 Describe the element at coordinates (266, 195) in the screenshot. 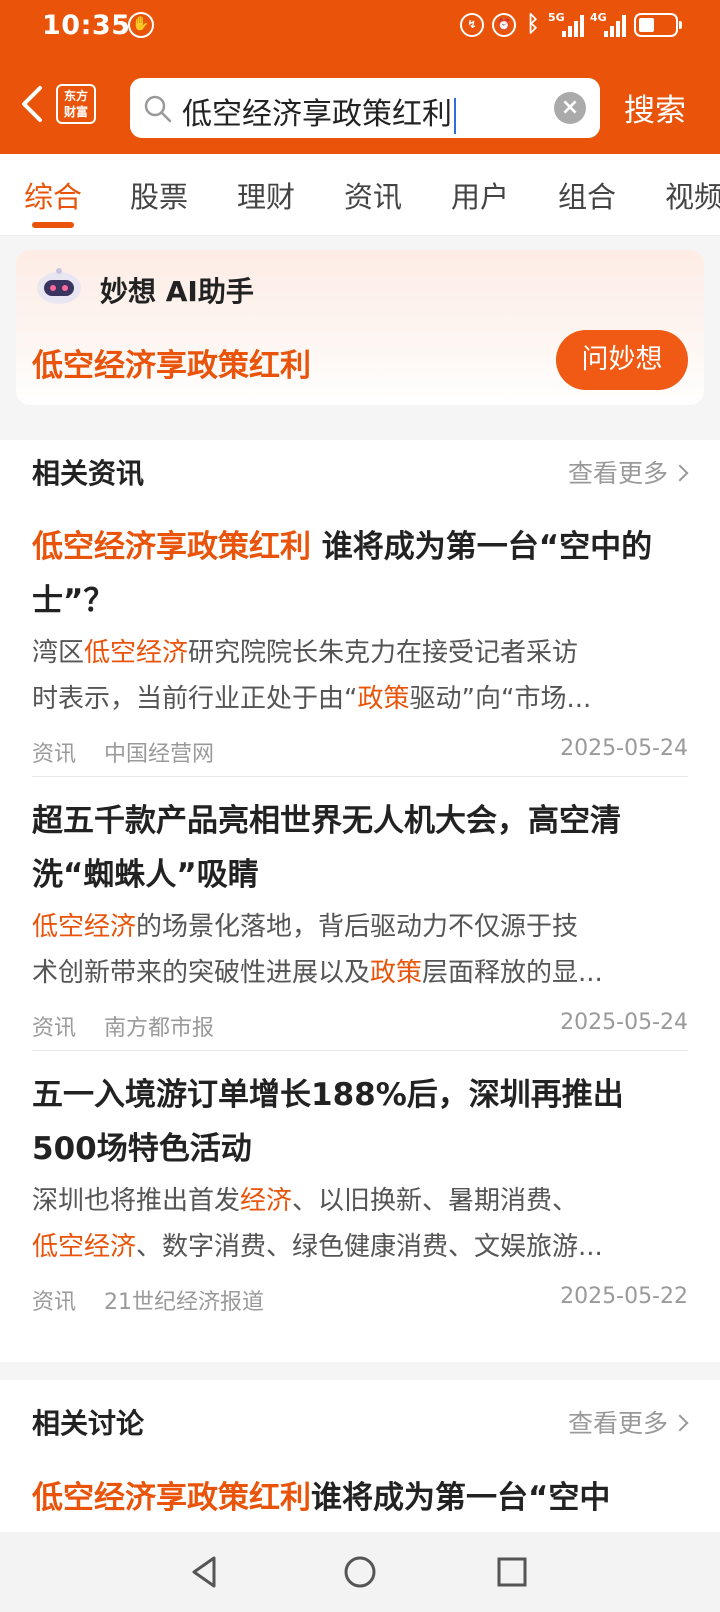

I see `tab-wealth: 理财` at that location.